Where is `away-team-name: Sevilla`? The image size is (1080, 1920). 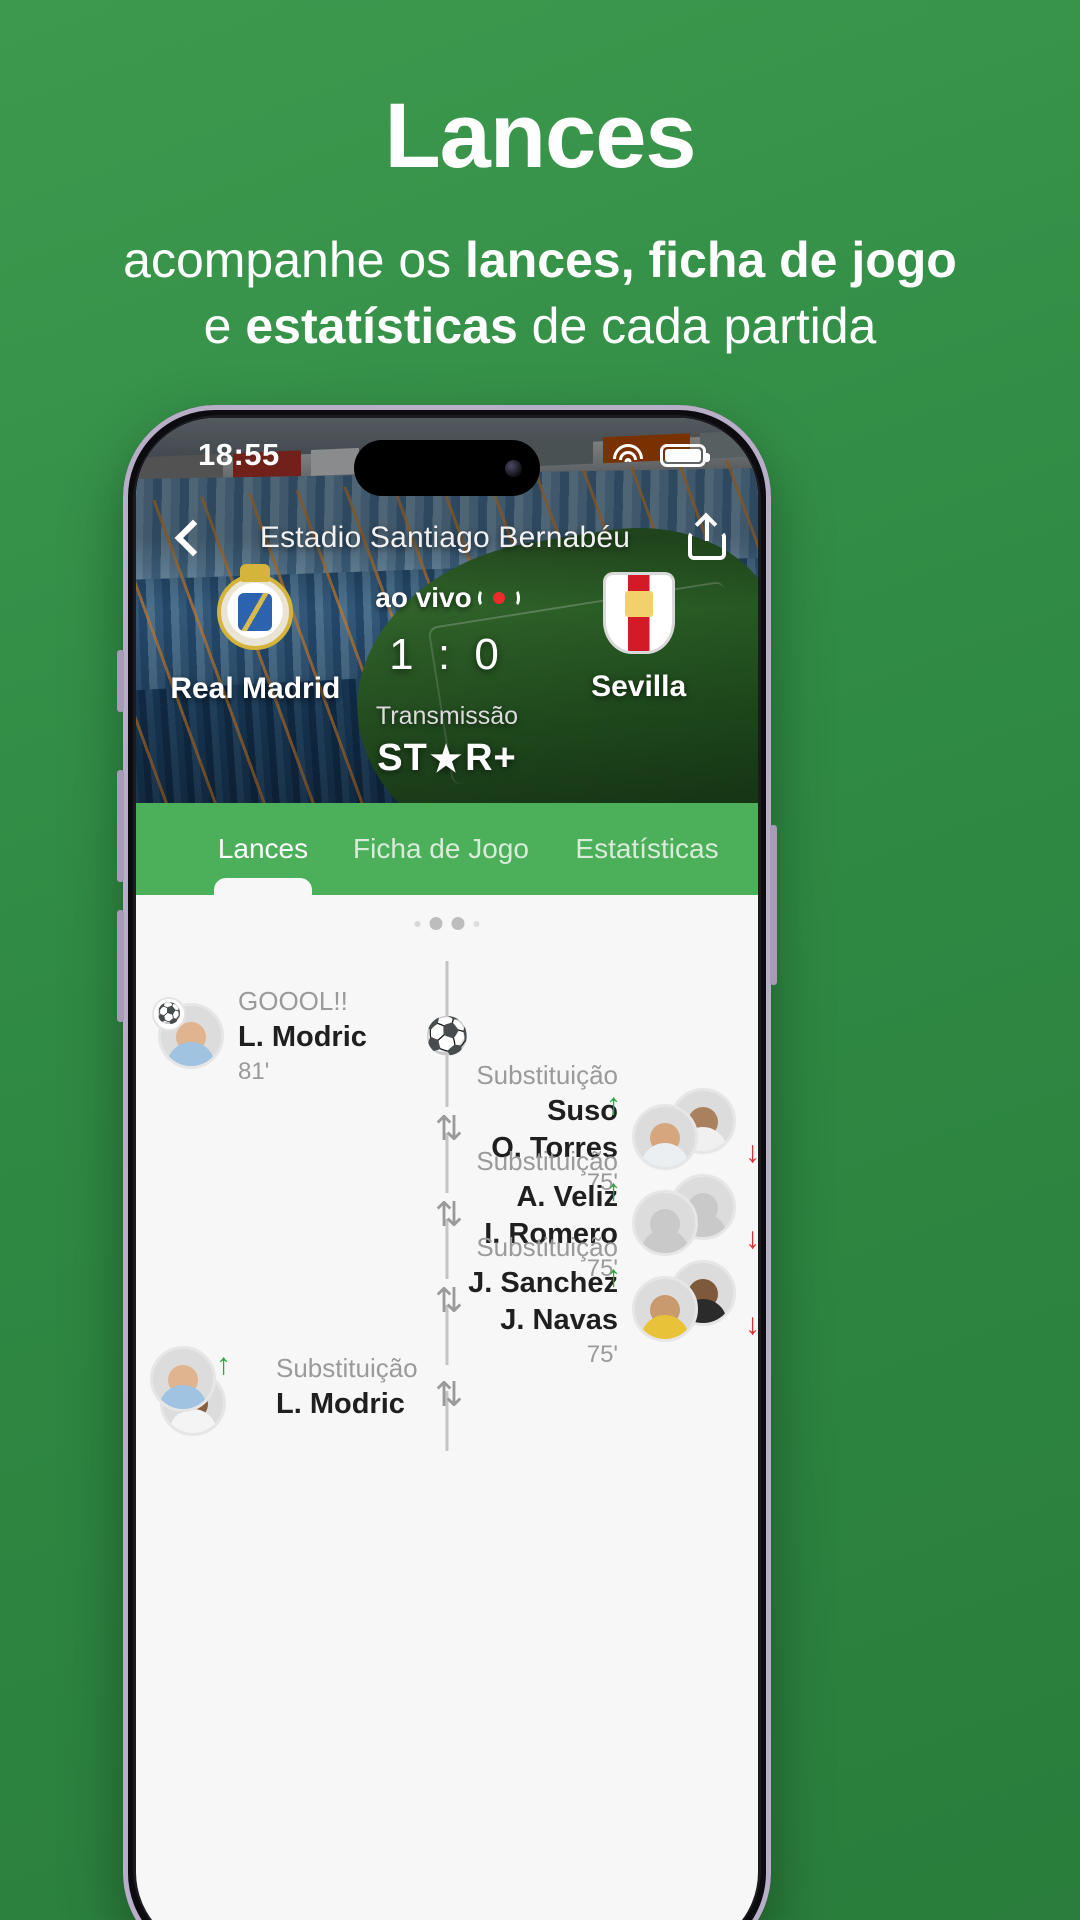
away-team-name: Sevilla is located at coordinates (639, 686).